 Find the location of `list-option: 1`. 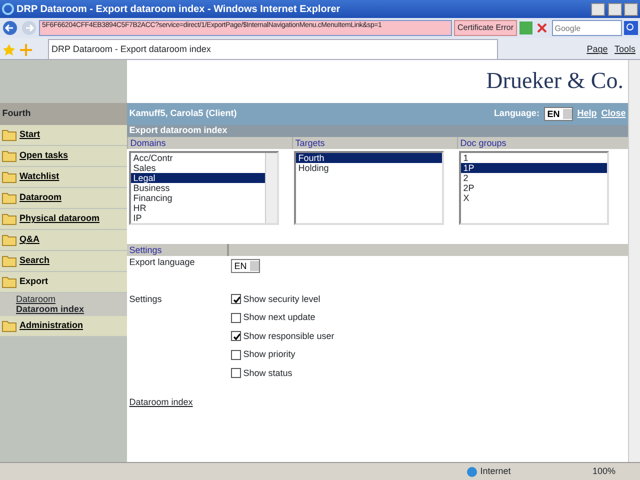

list-option: 1 is located at coordinates (533, 158).